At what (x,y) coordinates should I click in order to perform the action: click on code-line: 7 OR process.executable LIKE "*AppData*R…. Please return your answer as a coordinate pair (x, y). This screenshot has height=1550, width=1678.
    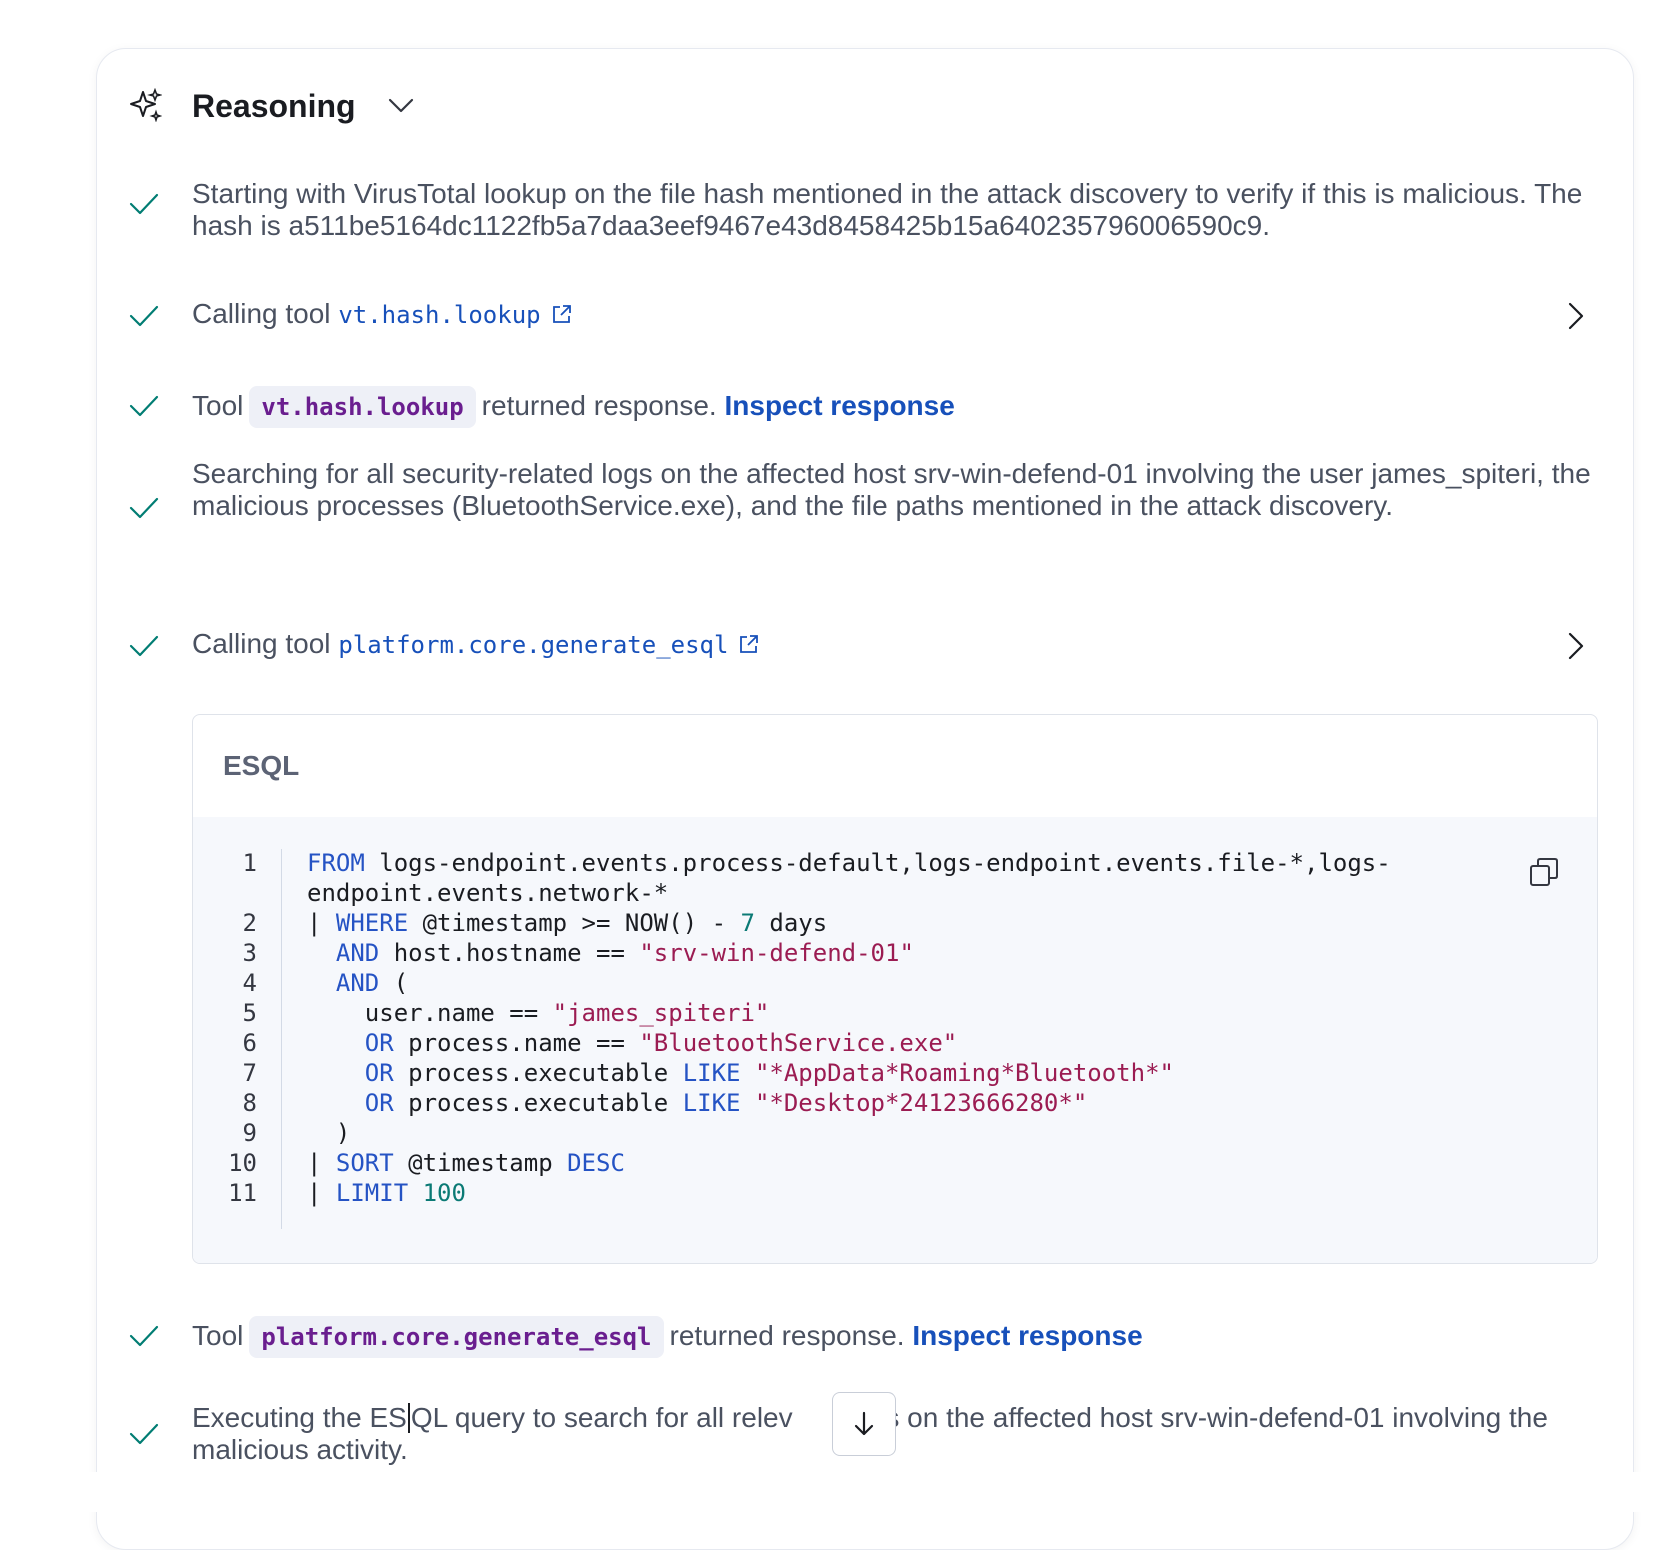
    Looking at the image, I should click on (895, 1073).